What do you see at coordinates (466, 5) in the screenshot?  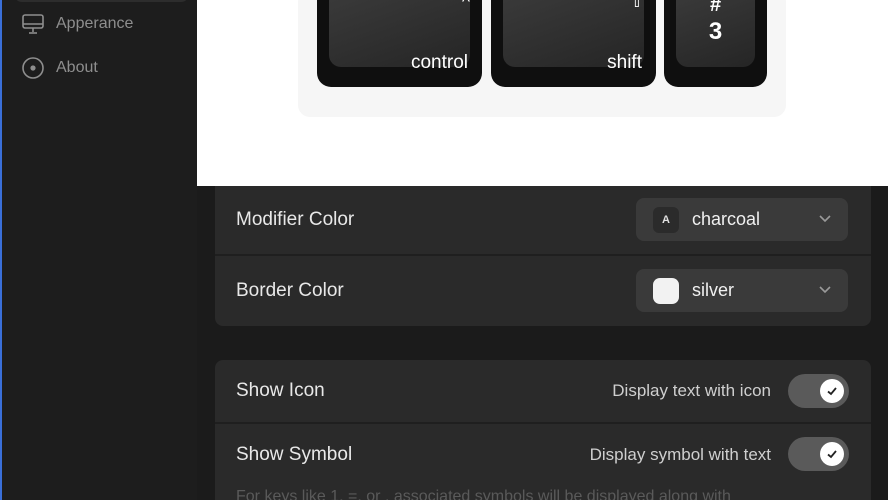 I see `control-symbol-icon: ^` at bounding box center [466, 5].